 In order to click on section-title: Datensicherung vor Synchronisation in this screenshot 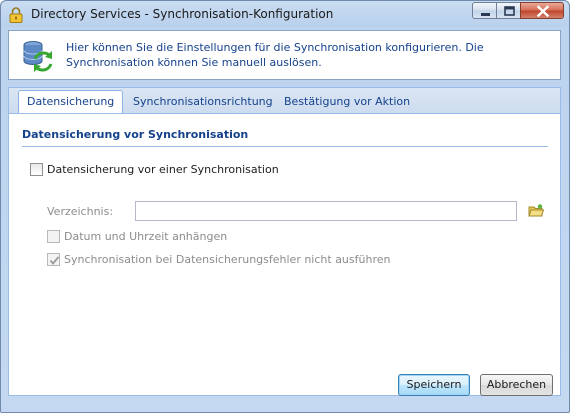, I will do `click(285, 137)`.